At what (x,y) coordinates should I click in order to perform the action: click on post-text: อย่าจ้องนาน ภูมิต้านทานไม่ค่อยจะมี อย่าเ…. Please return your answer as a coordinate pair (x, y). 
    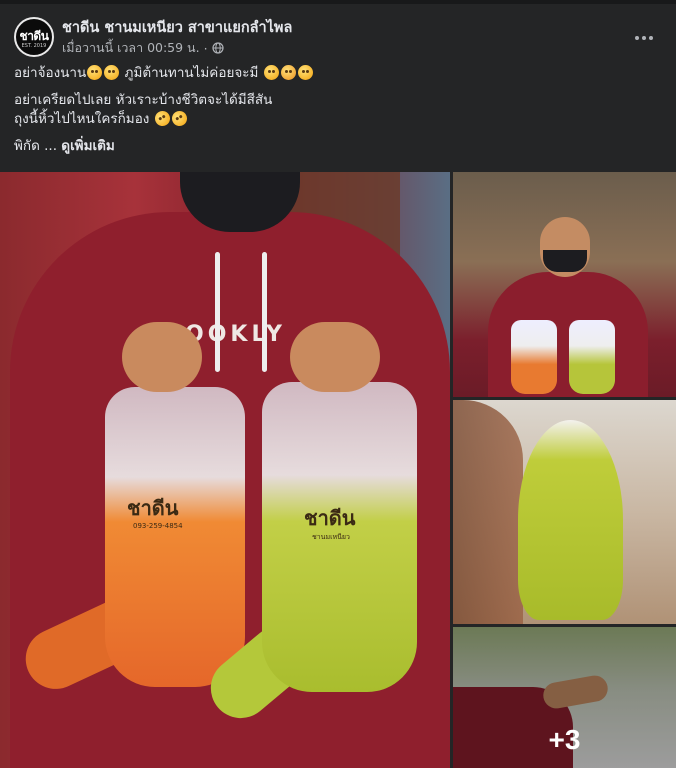
    Looking at the image, I should click on (338, 110).